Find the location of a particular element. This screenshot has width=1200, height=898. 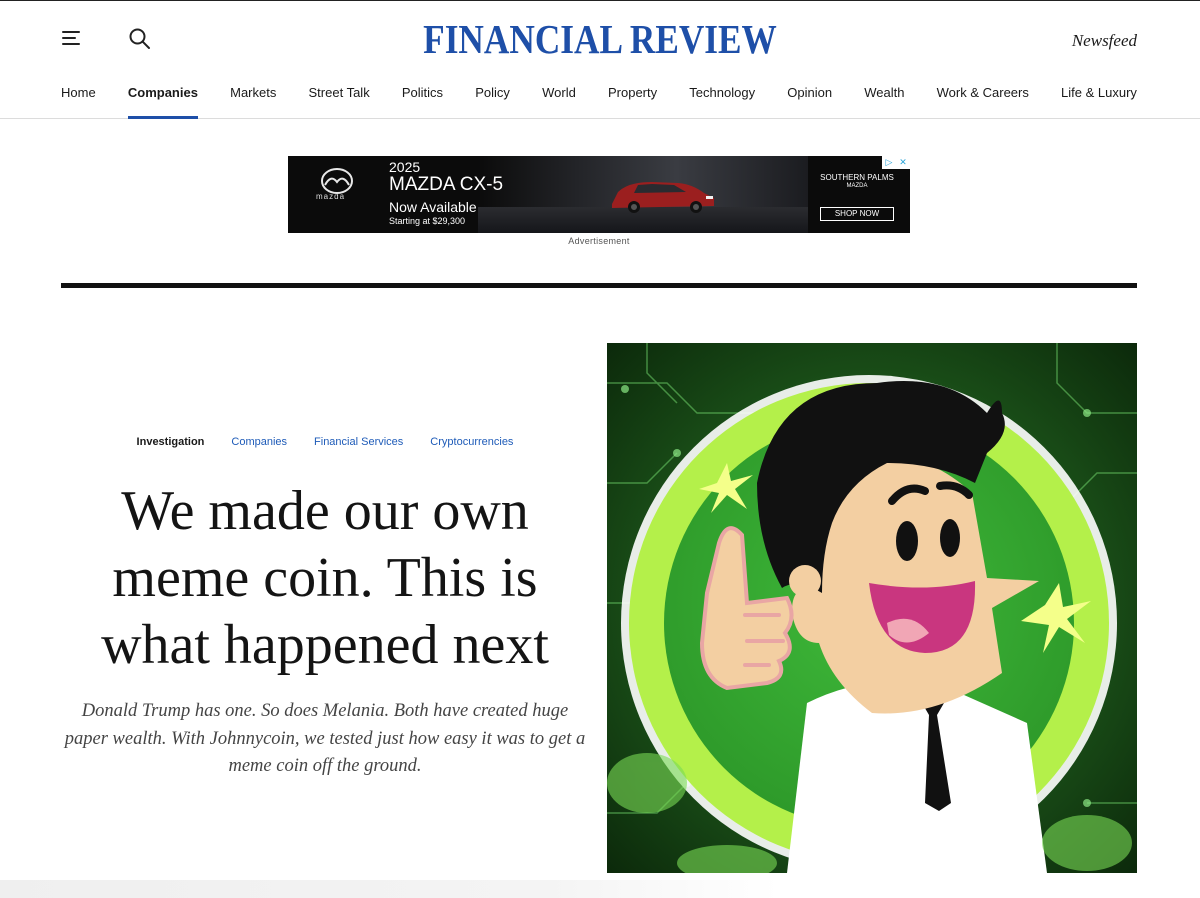

adchoices-icon: ▷ is located at coordinates (889, 162).